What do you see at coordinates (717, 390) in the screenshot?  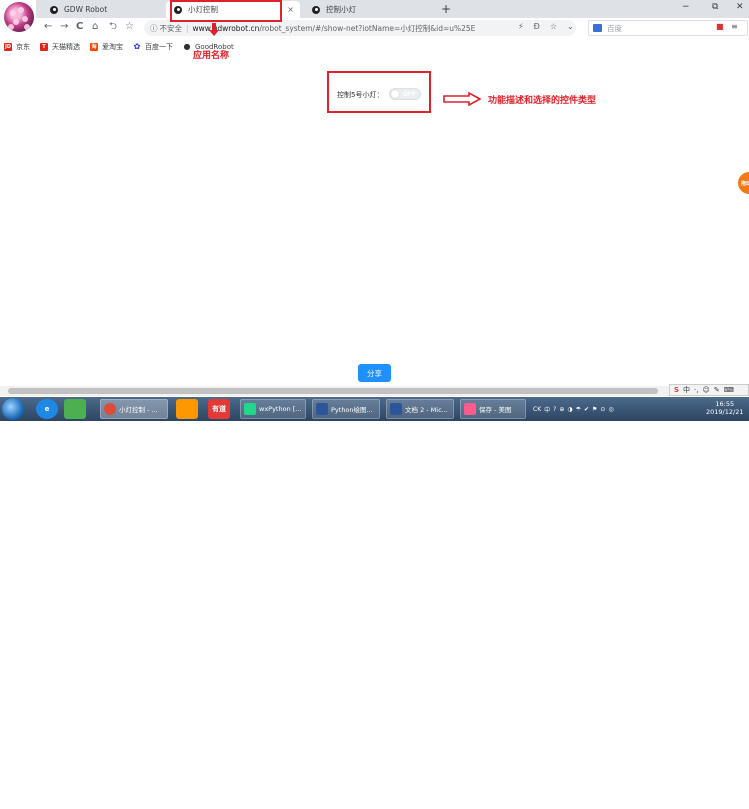 I see `handwrite-icon: ✎` at bounding box center [717, 390].